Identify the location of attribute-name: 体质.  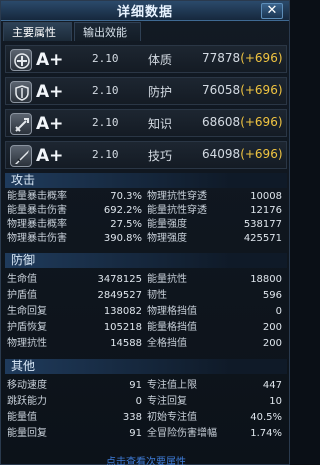
(160, 60).